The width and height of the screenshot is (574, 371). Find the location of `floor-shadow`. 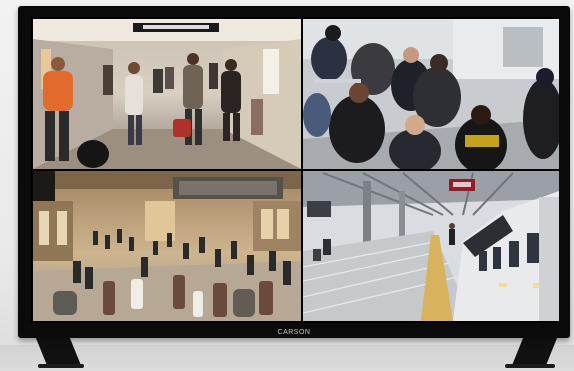

floor-shadow is located at coordinates (287, 358).